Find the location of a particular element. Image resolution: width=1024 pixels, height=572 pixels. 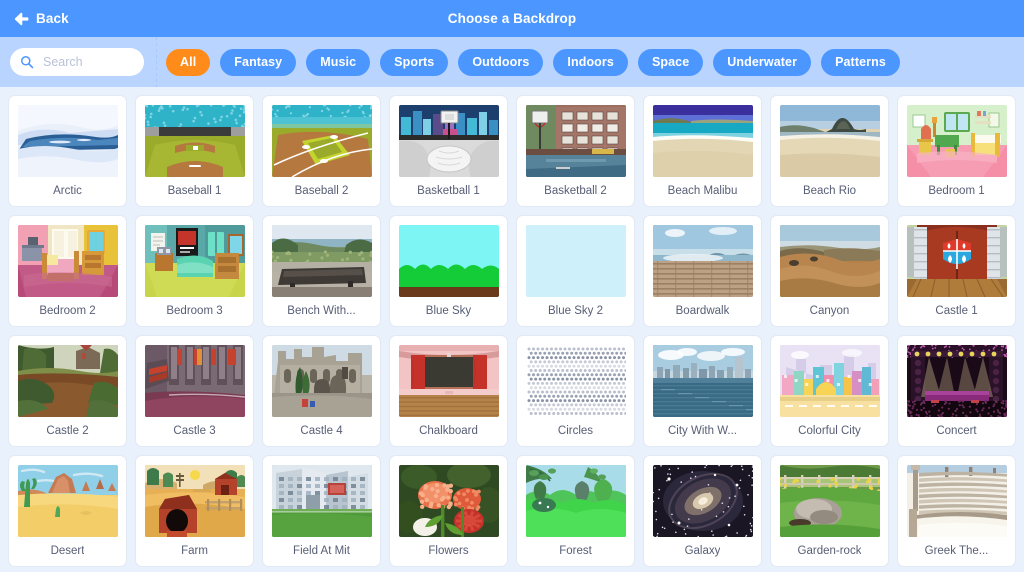

arrow-left-icon is located at coordinates (21, 18).